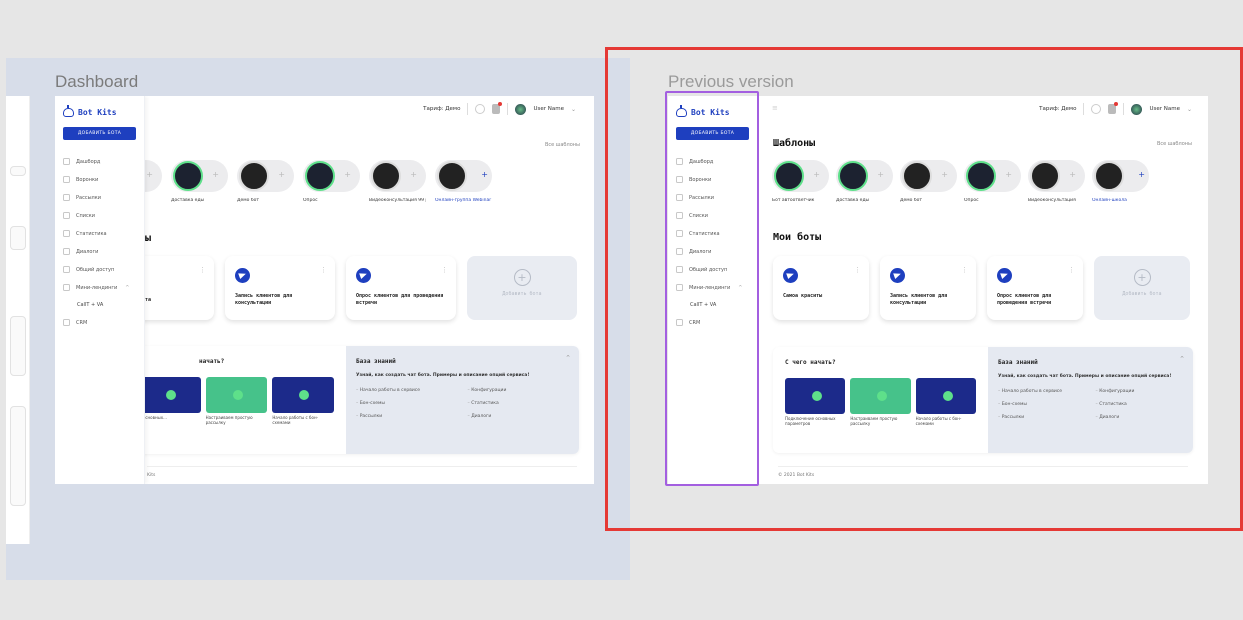 The height and width of the screenshot is (620, 1243). Describe the element at coordinates (66, 179) in the screenshot. I see `funnel-icon` at that location.